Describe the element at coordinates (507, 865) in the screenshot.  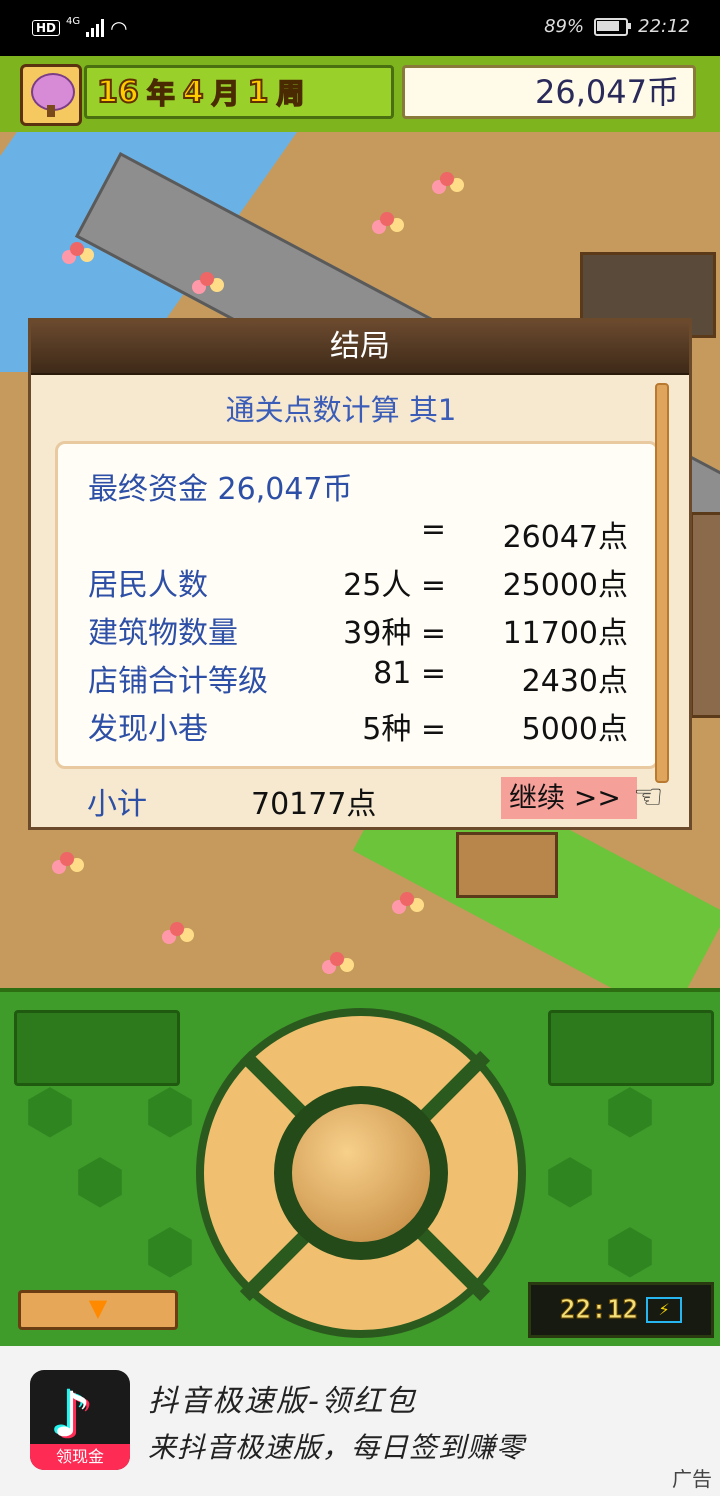
I see `thatched-house` at that location.